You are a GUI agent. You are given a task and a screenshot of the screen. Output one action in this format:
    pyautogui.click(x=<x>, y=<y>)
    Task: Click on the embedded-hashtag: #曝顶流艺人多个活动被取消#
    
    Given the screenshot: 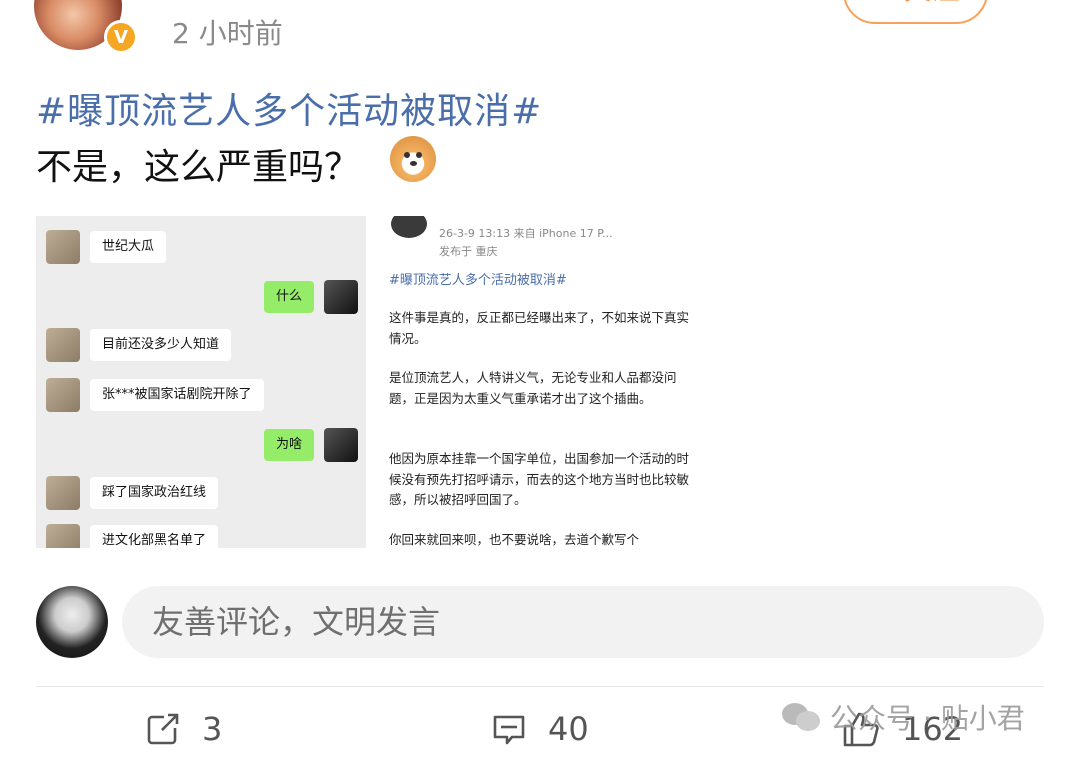 What is the action you would take?
    pyautogui.click(x=478, y=280)
    